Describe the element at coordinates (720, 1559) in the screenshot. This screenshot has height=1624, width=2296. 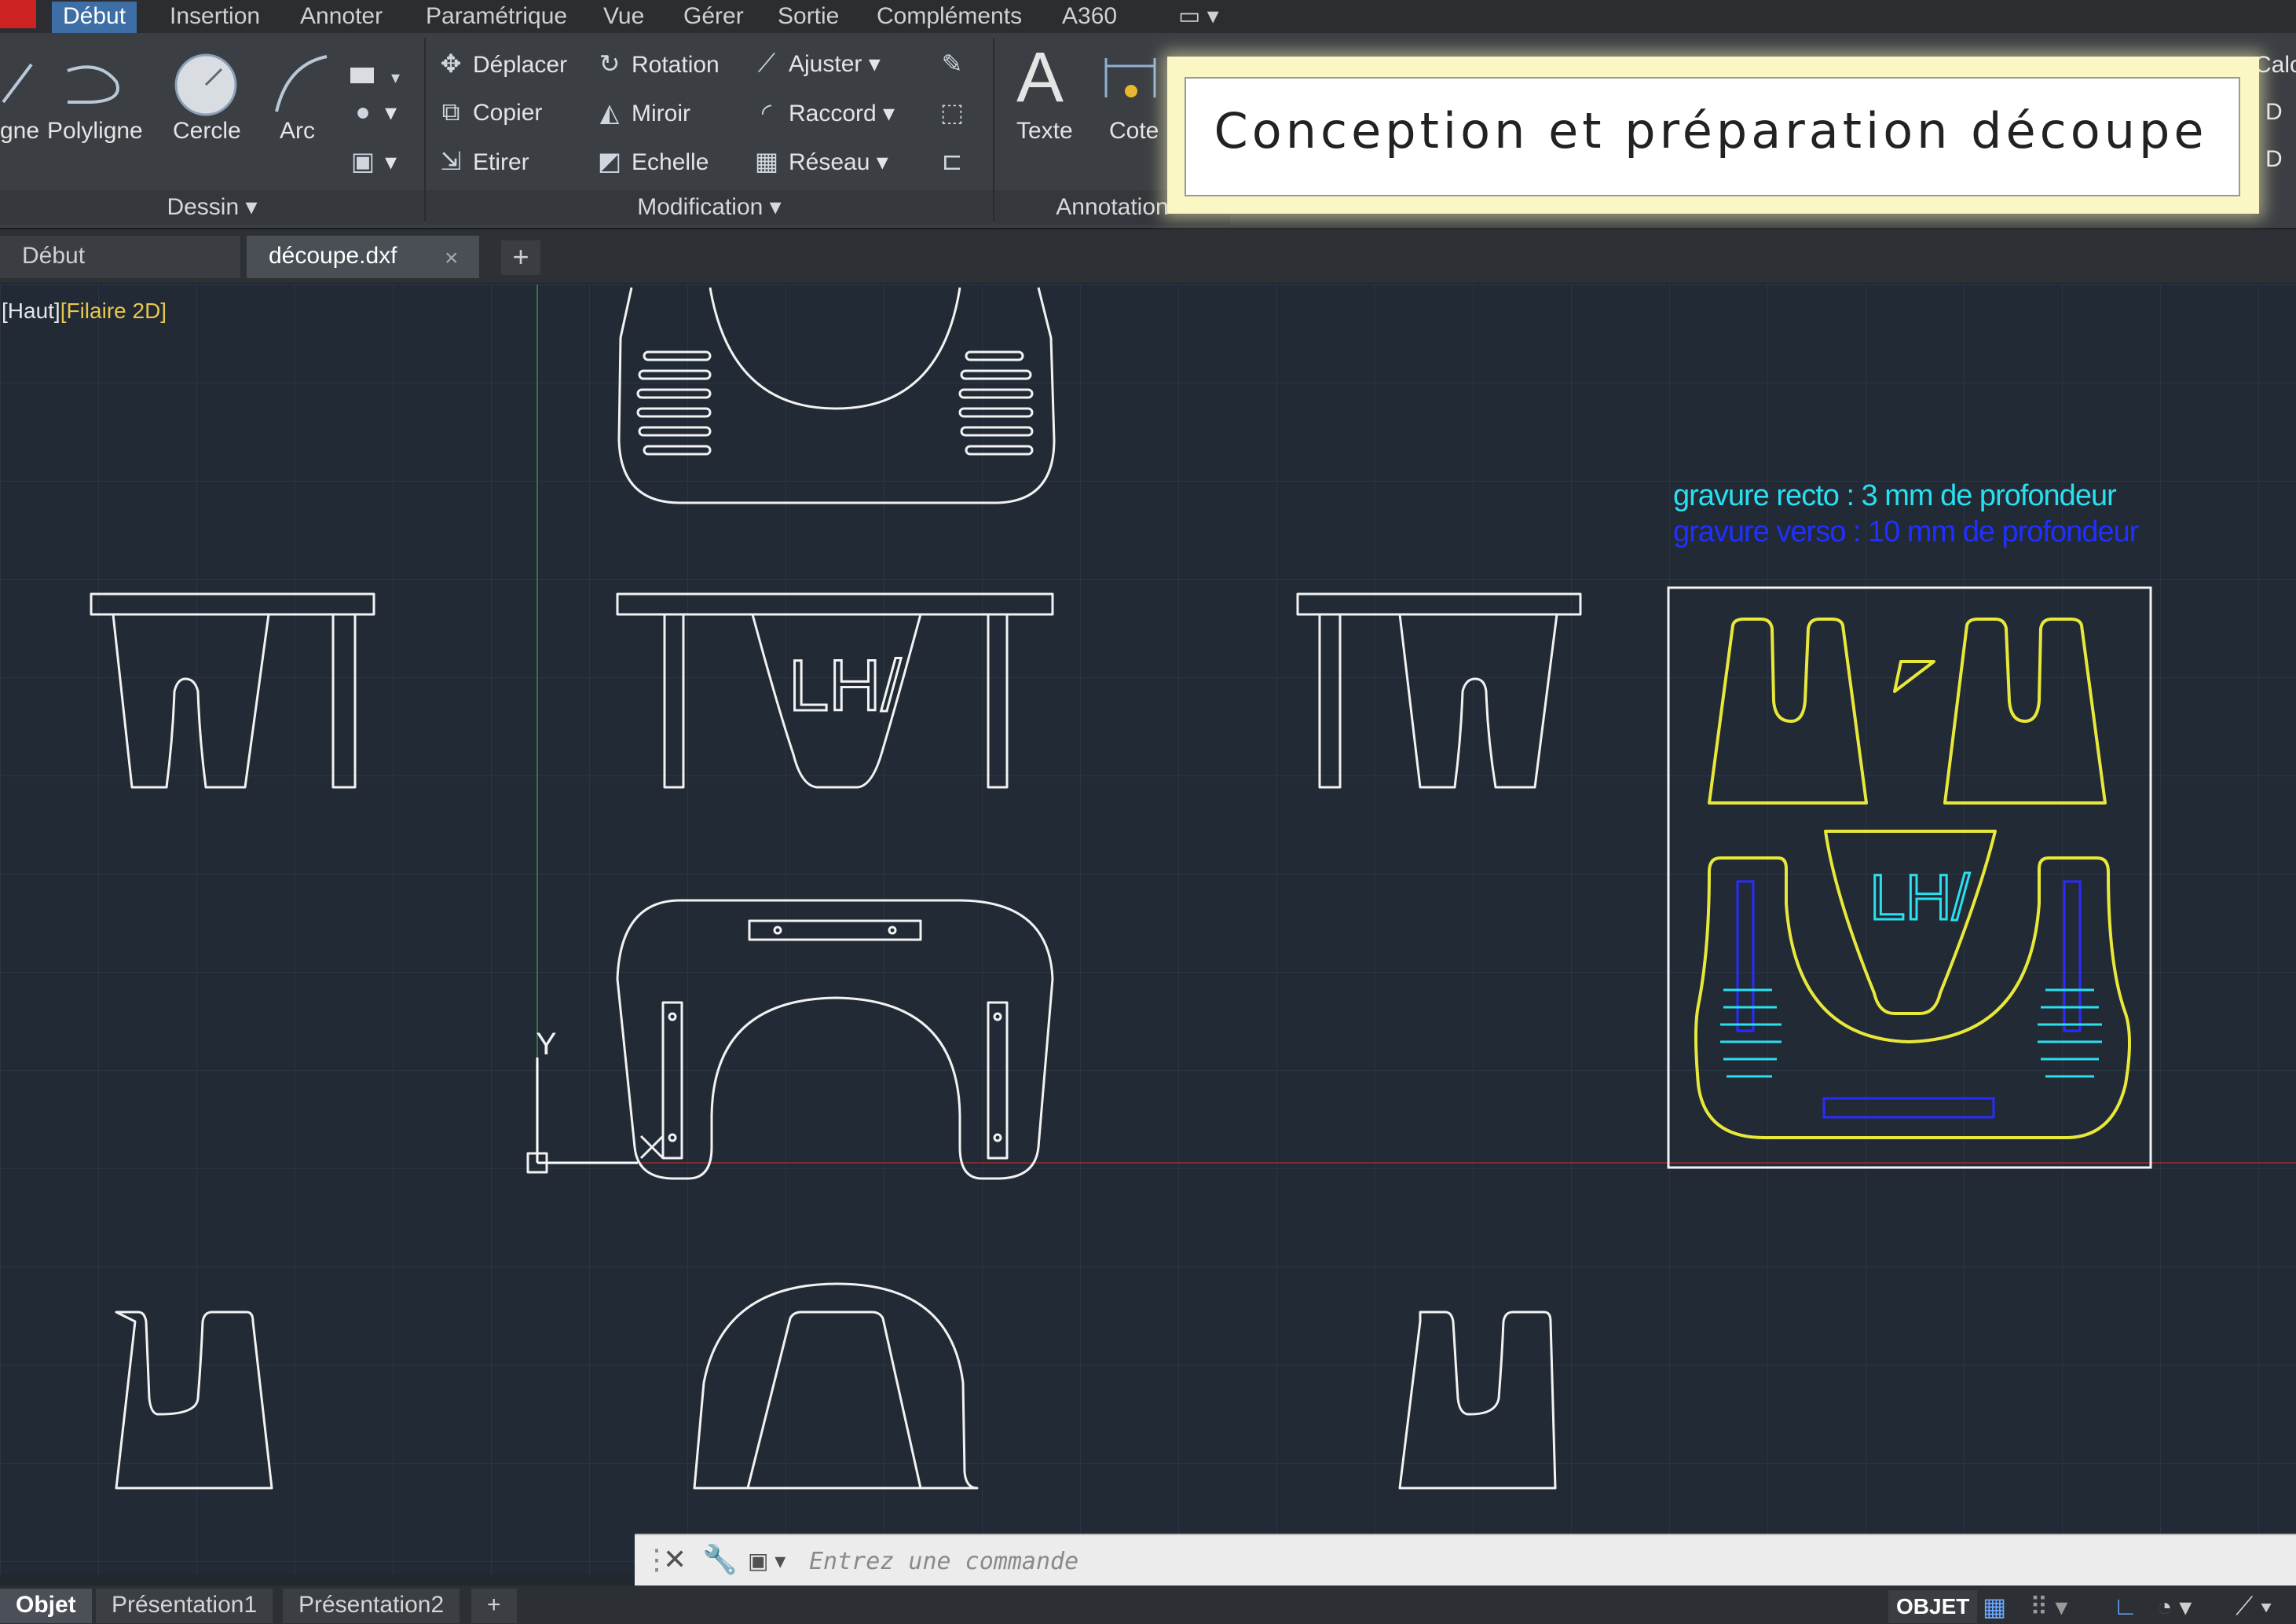
I see `wrench-icon: 🔧` at that location.